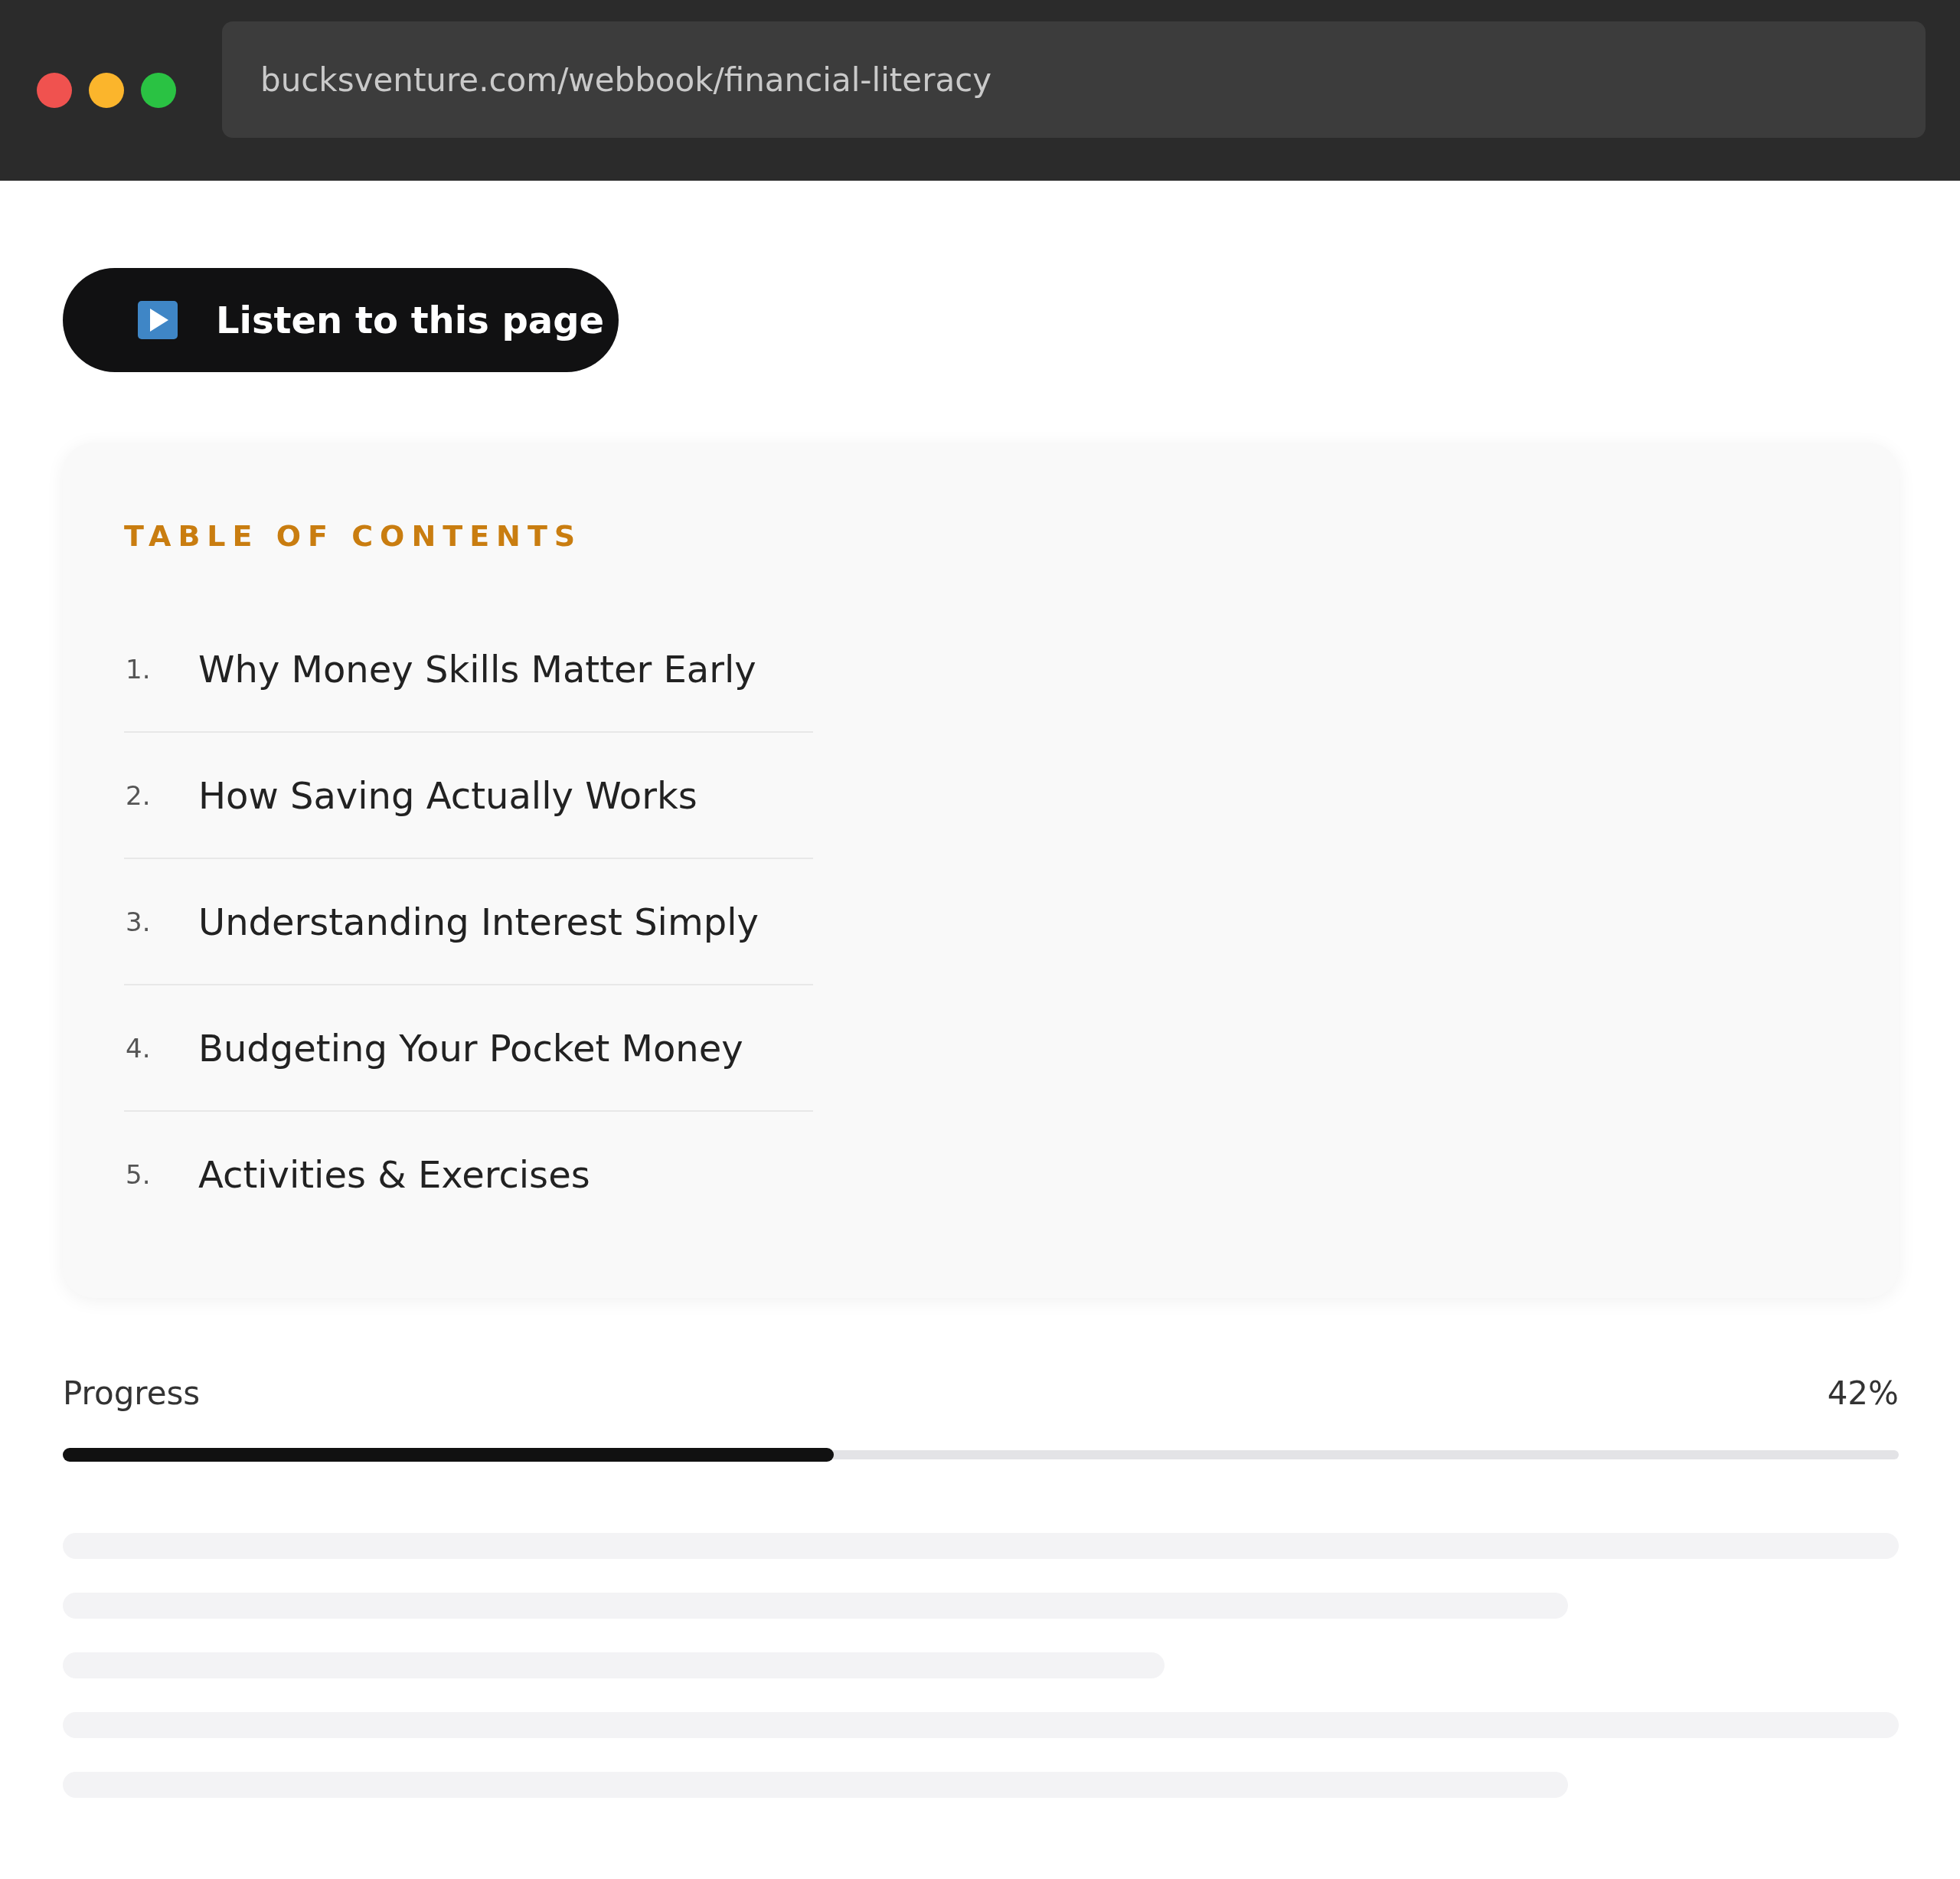  Describe the element at coordinates (158, 90) in the screenshot. I see `maximize-window-dot` at that location.